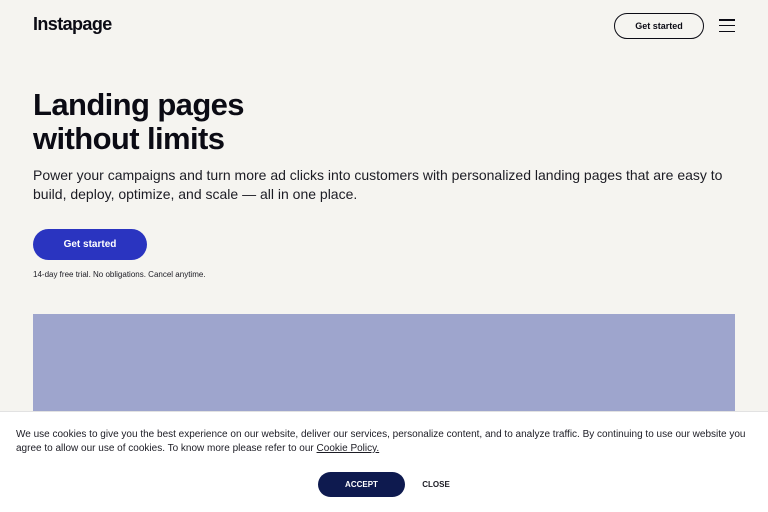 The image size is (768, 512). I want to click on hero-title: Landing pages without limits, so click(233, 122).